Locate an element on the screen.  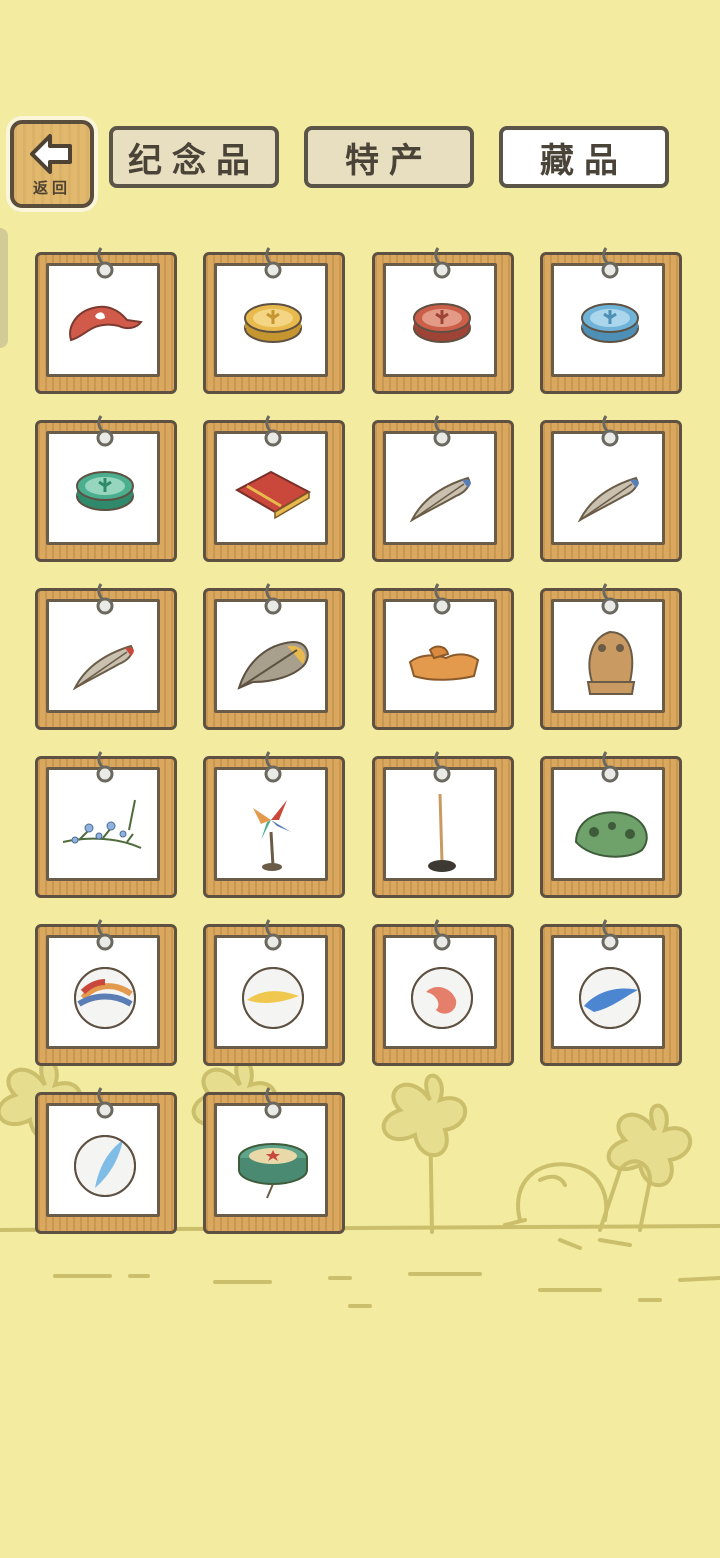
back-label: 返回 is located at coordinates (51, 188).